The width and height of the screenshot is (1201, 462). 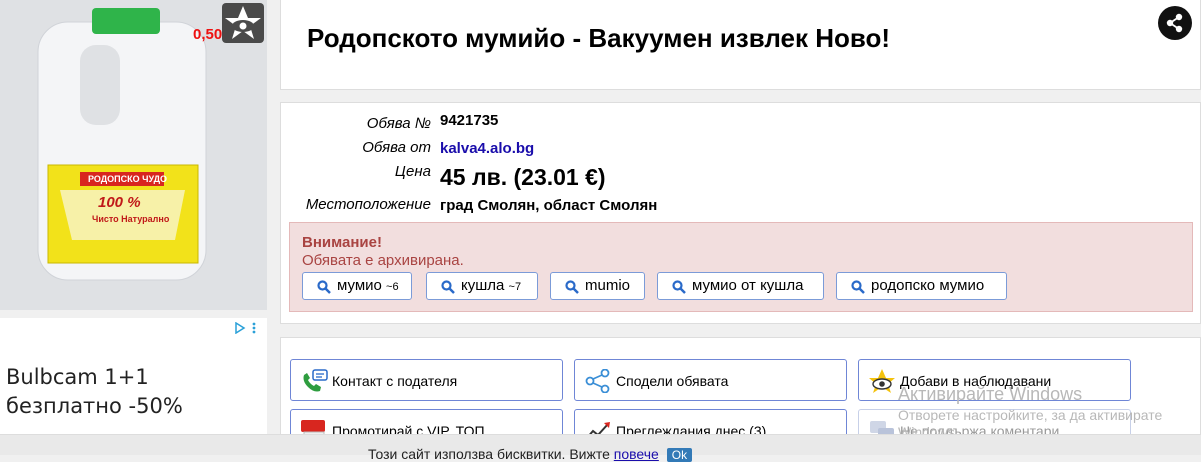 I want to click on tag-label: mumio, so click(x=608, y=285).